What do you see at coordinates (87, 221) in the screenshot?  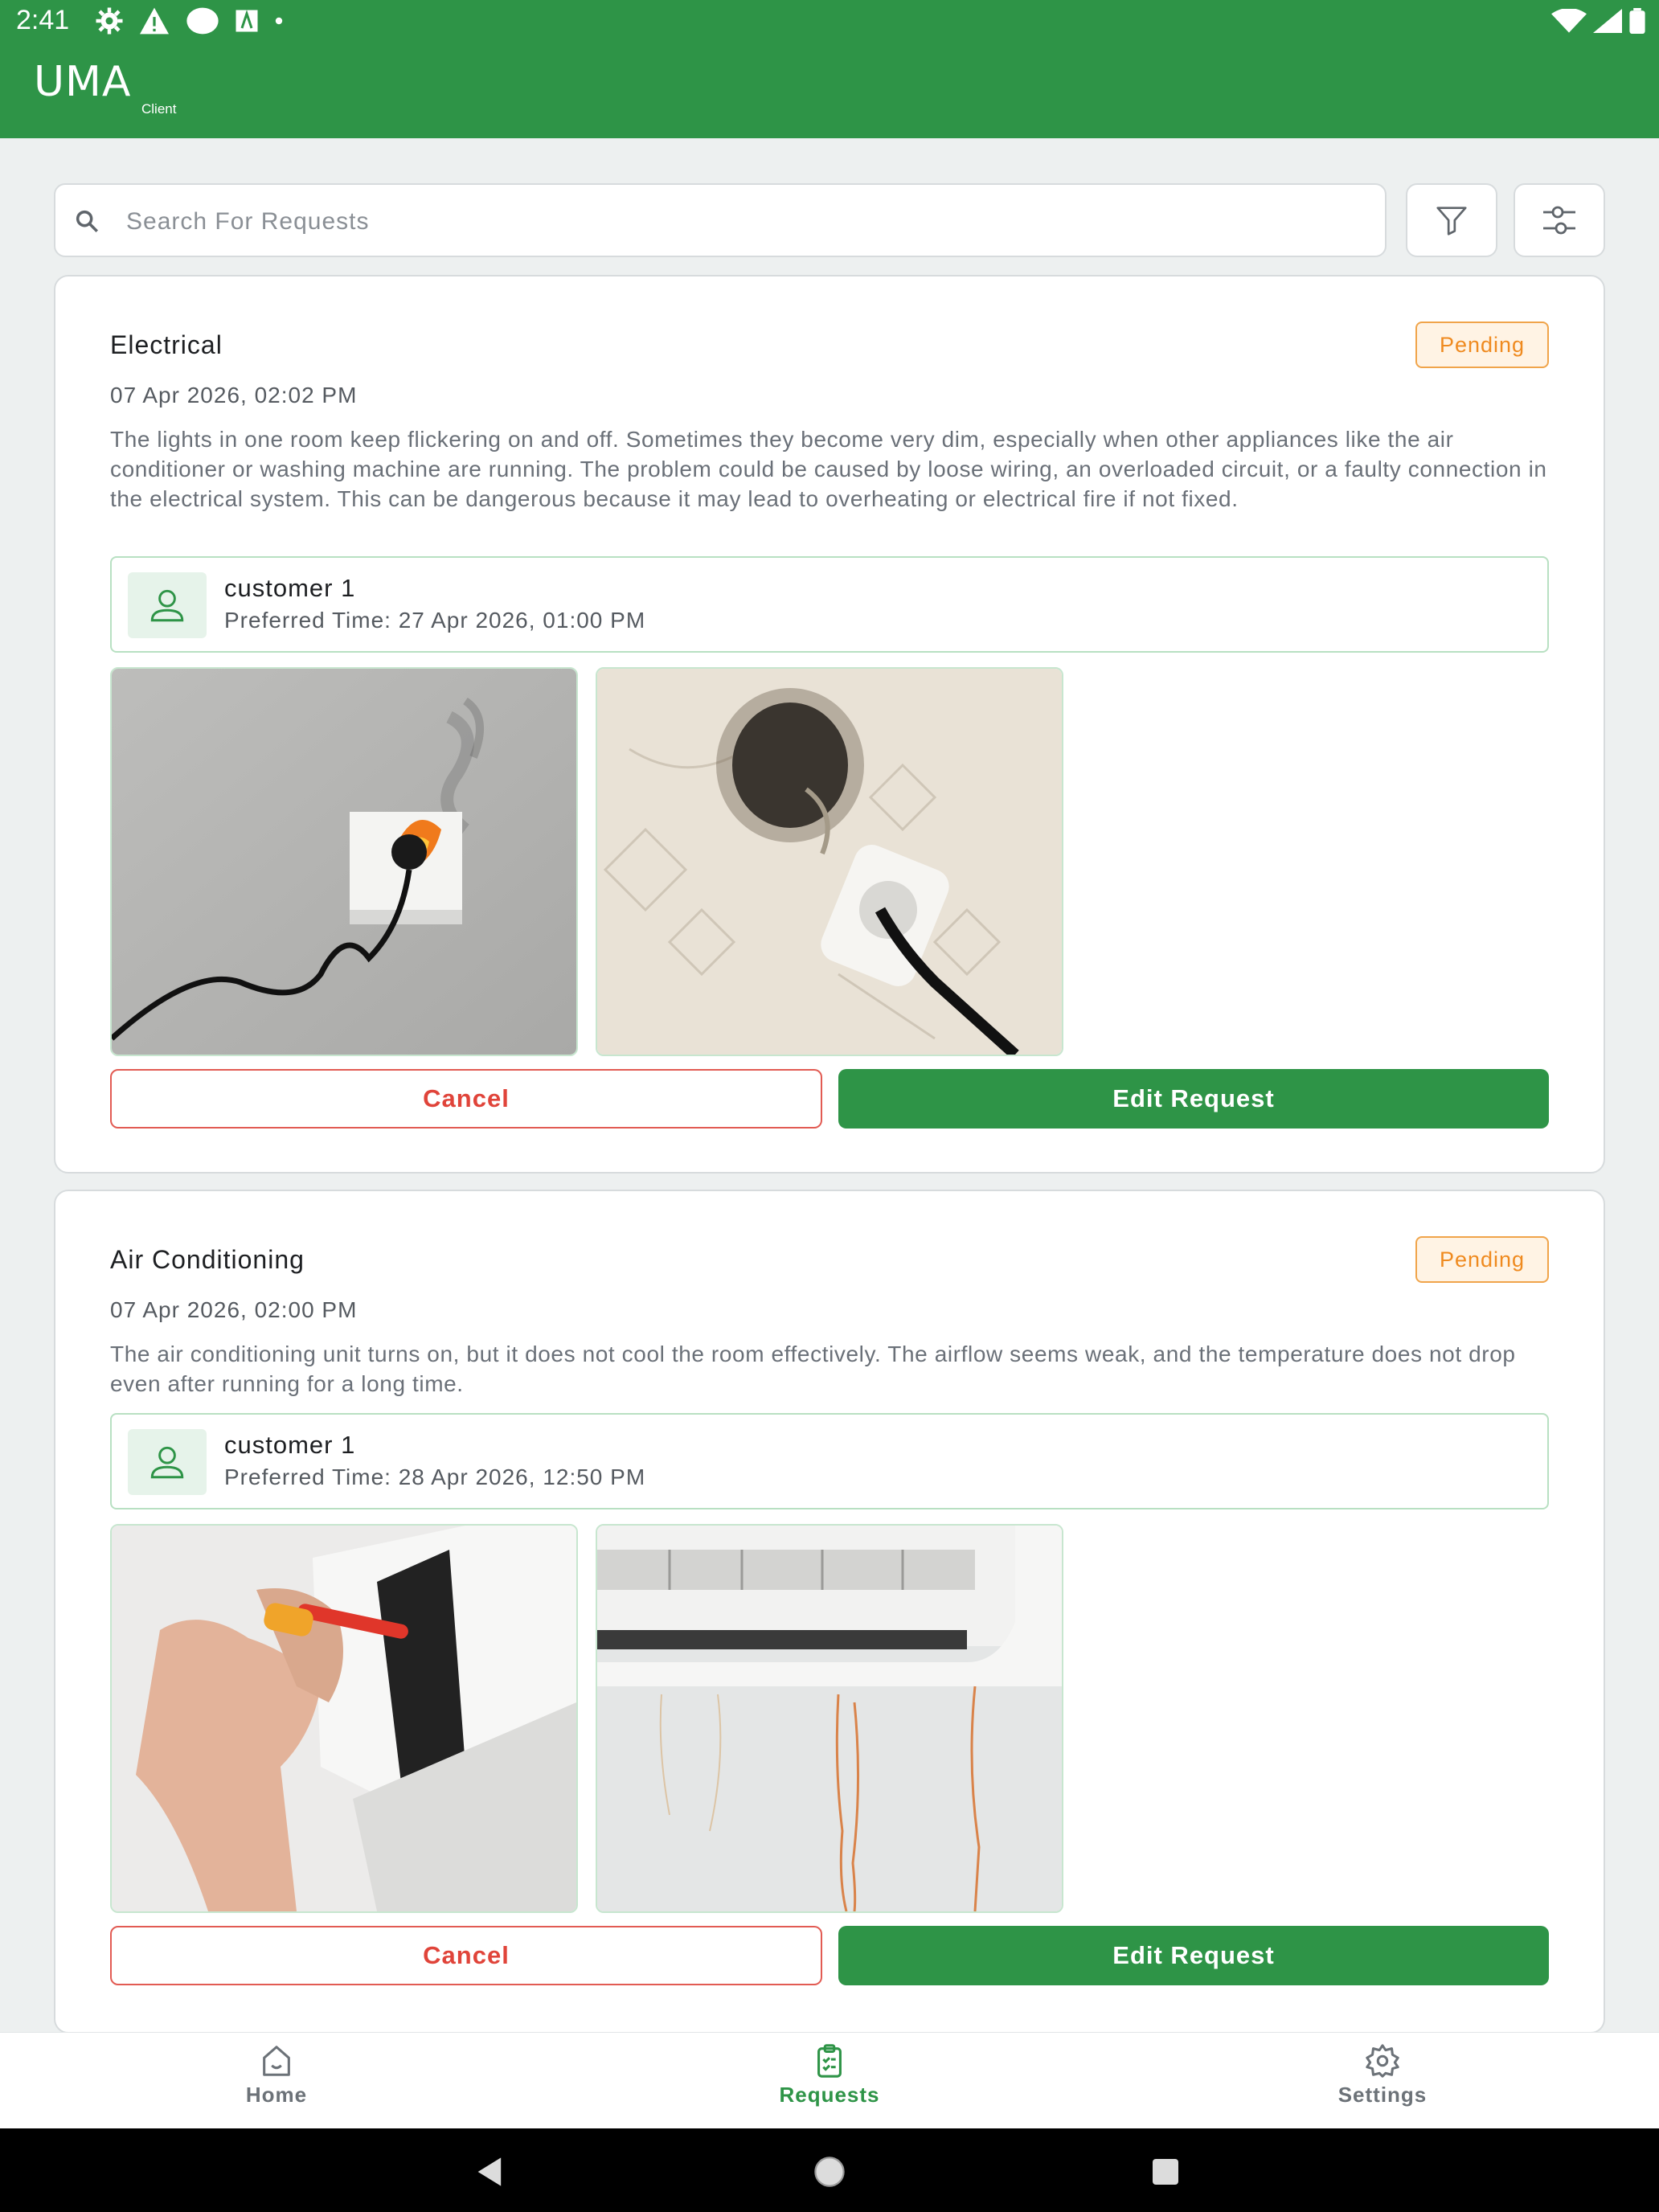 I see `search-icon` at bounding box center [87, 221].